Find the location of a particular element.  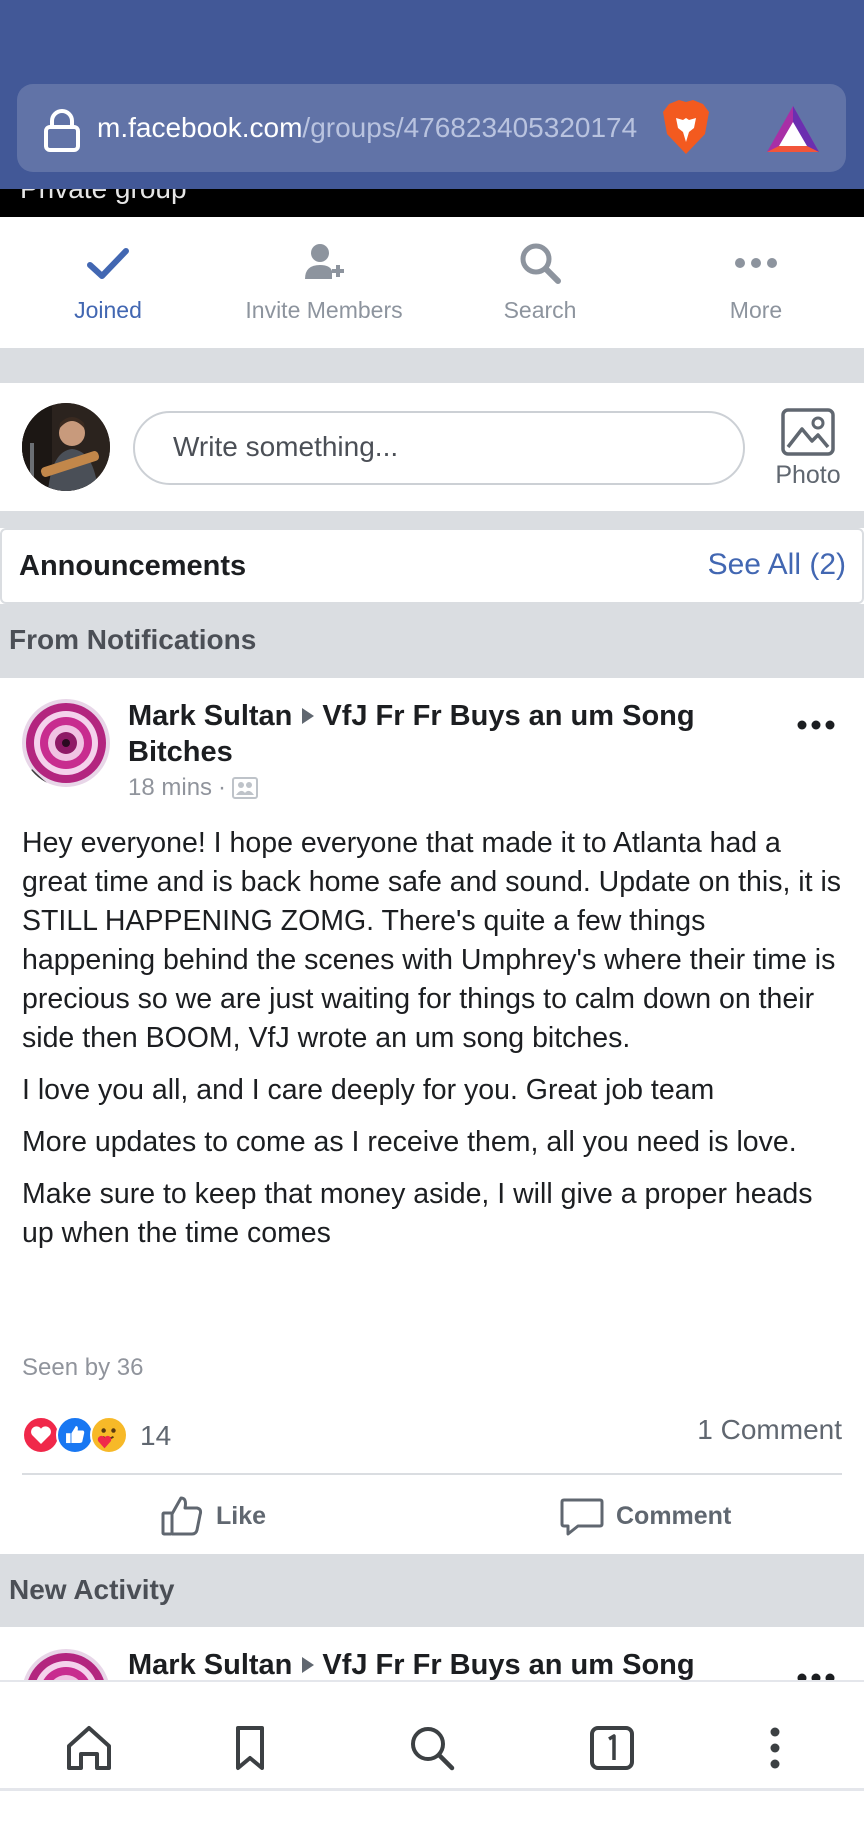

post-title-line: Mark Sultan VfJ Fr Fr Buys an um Song is located at coordinates (428, 1663).